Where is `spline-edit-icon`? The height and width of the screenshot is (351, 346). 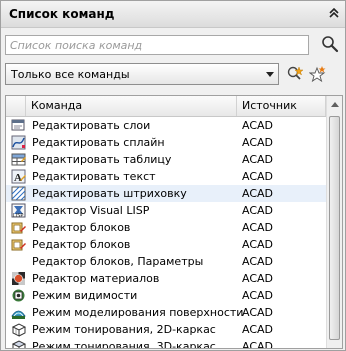
spline-edit-icon is located at coordinates (18, 142).